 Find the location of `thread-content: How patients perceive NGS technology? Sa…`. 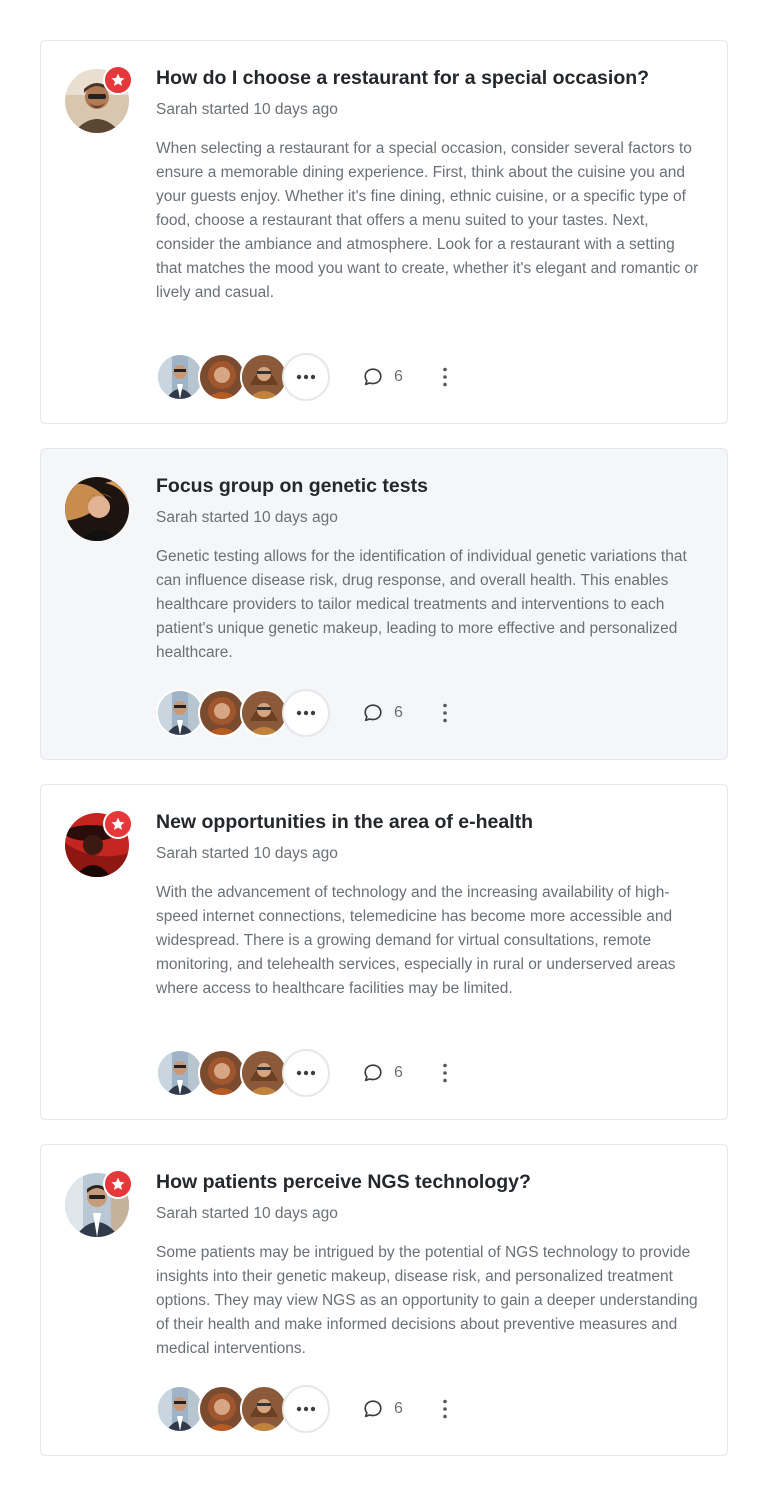

thread-content: How patients perceive NGS technology? Sa… is located at coordinates (429, 1265).